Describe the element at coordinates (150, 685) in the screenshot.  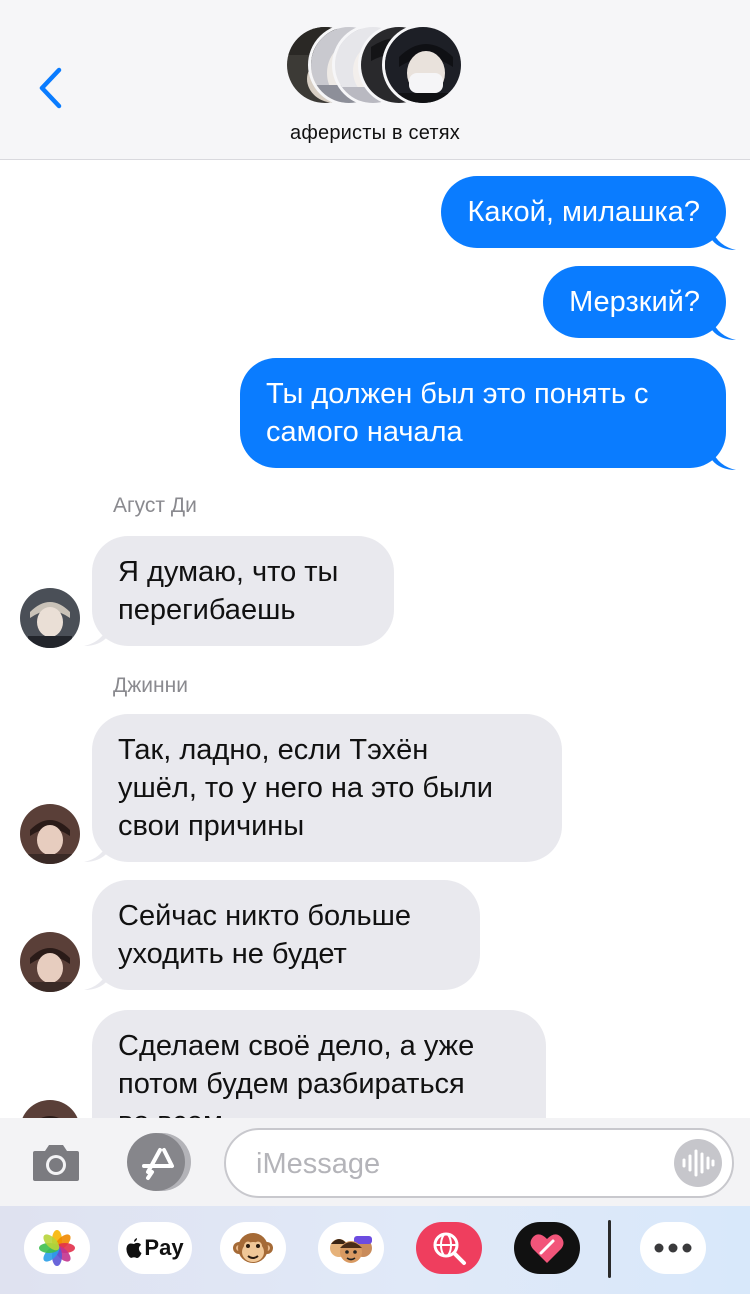
I see `sender-name: Джинни` at that location.